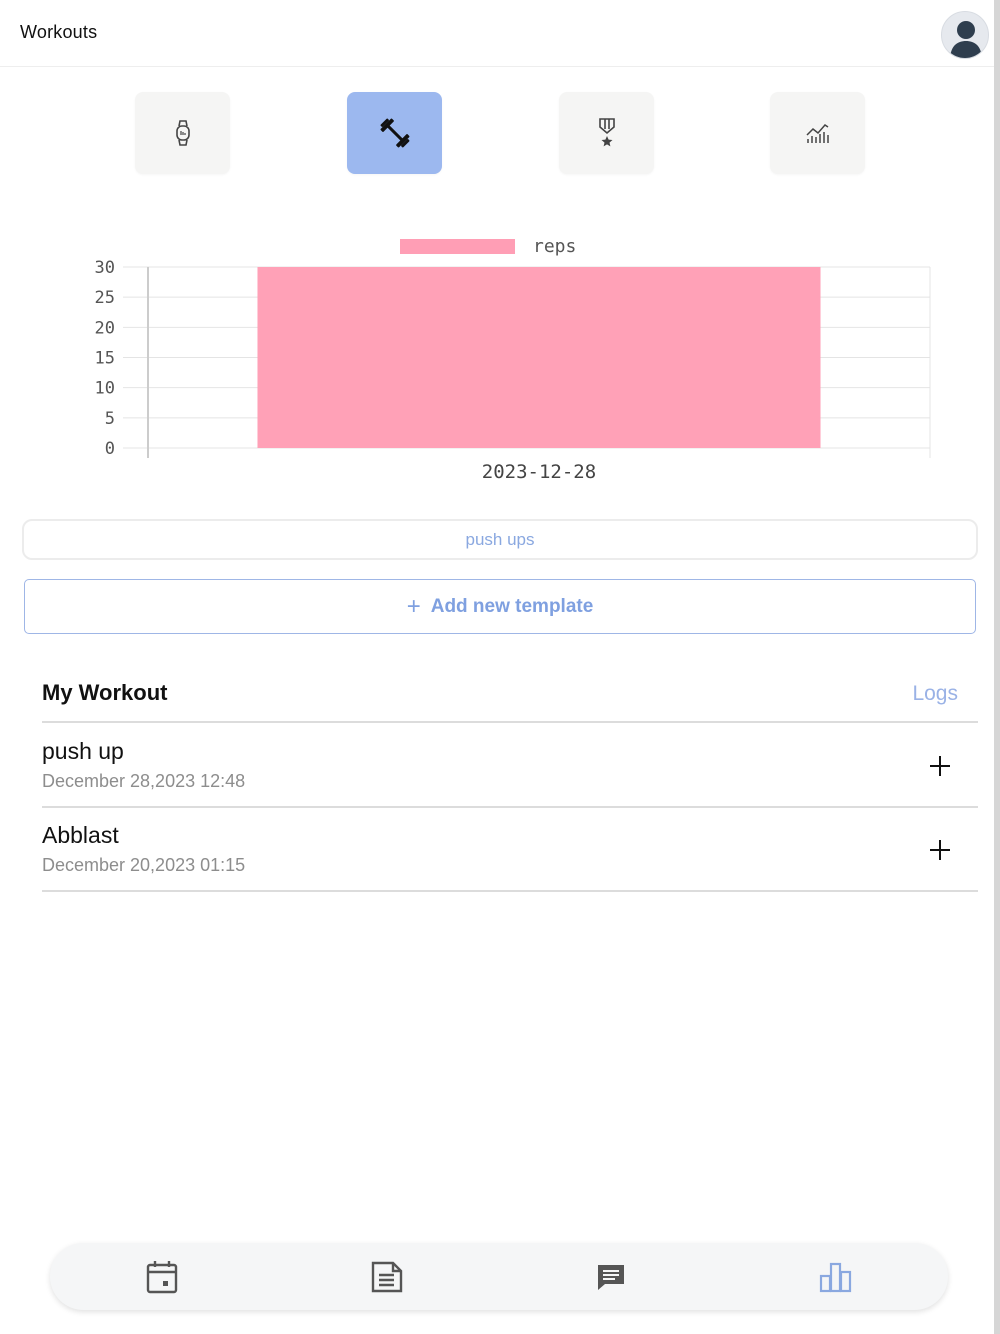 The image size is (1000, 1334). What do you see at coordinates (510, 700) in the screenshot?
I see `my-workout-header: My Workout Logs` at bounding box center [510, 700].